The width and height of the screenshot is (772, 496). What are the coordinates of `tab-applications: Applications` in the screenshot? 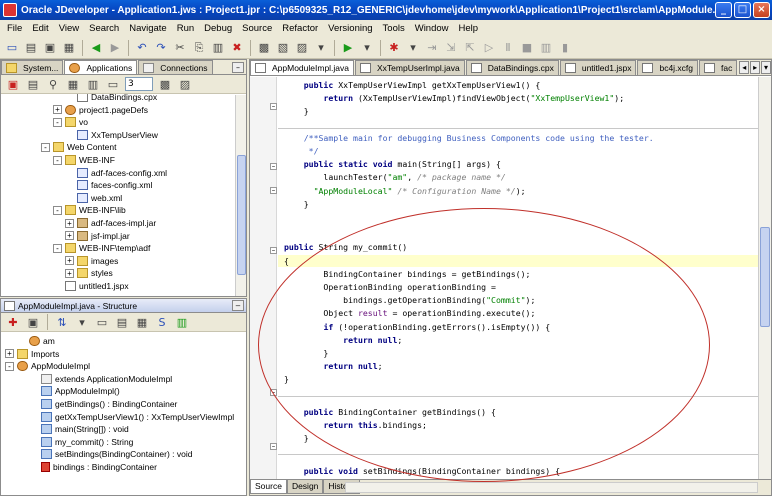 It's located at (101, 67).